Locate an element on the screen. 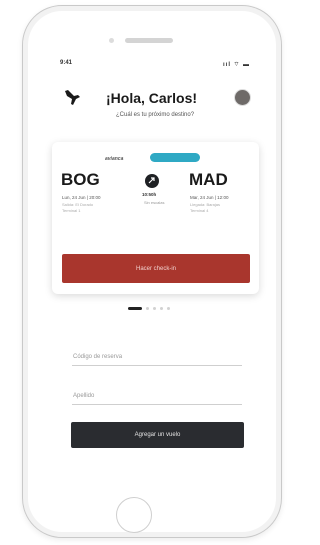 Image resolution: width=320 pixels, height=545 pixels. surname-placeholder: Apellido is located at coordinates (84, 396).